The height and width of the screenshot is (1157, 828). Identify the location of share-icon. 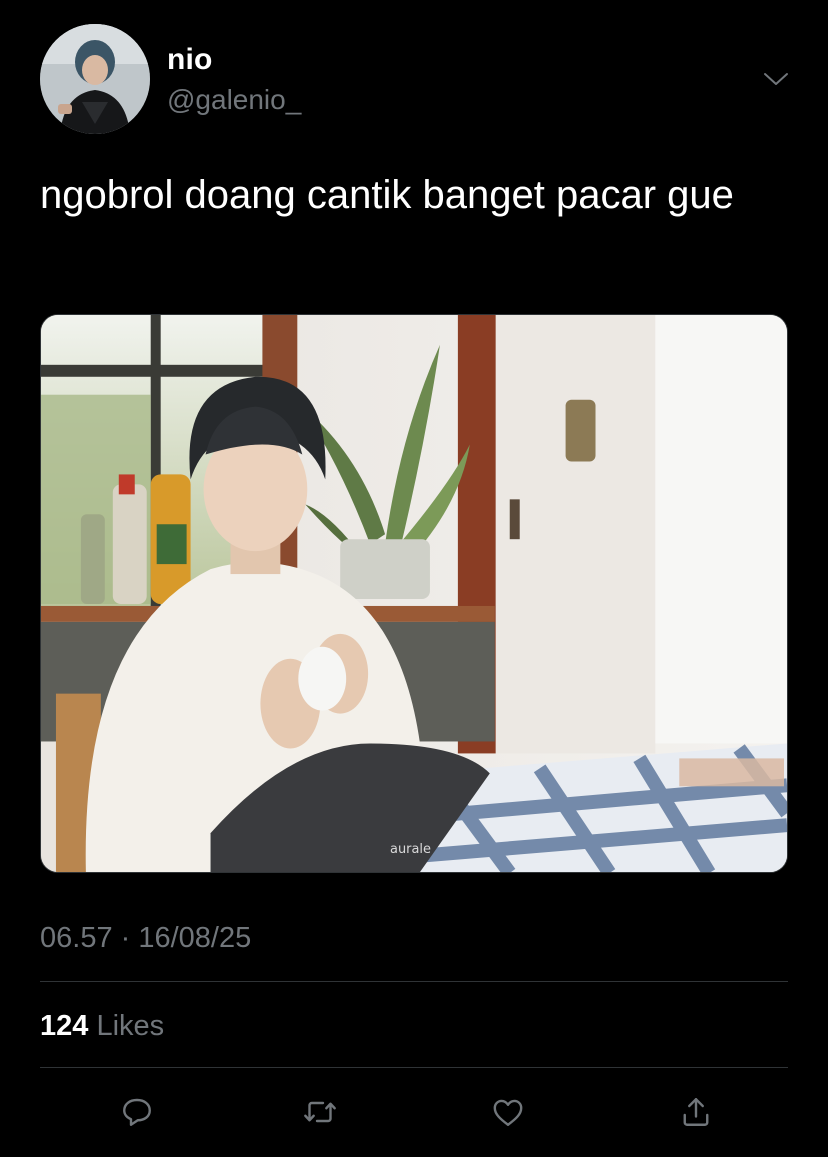
(696, 1112).